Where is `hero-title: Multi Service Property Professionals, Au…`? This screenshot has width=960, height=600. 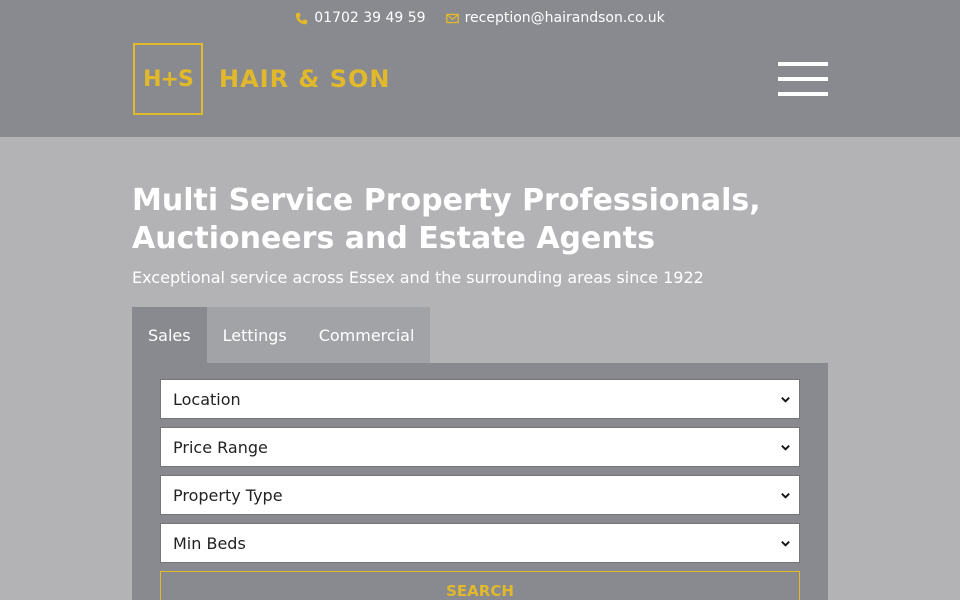 hero-title: Multi Service Property Professionals, Au… is located at coordinates (446, 219).